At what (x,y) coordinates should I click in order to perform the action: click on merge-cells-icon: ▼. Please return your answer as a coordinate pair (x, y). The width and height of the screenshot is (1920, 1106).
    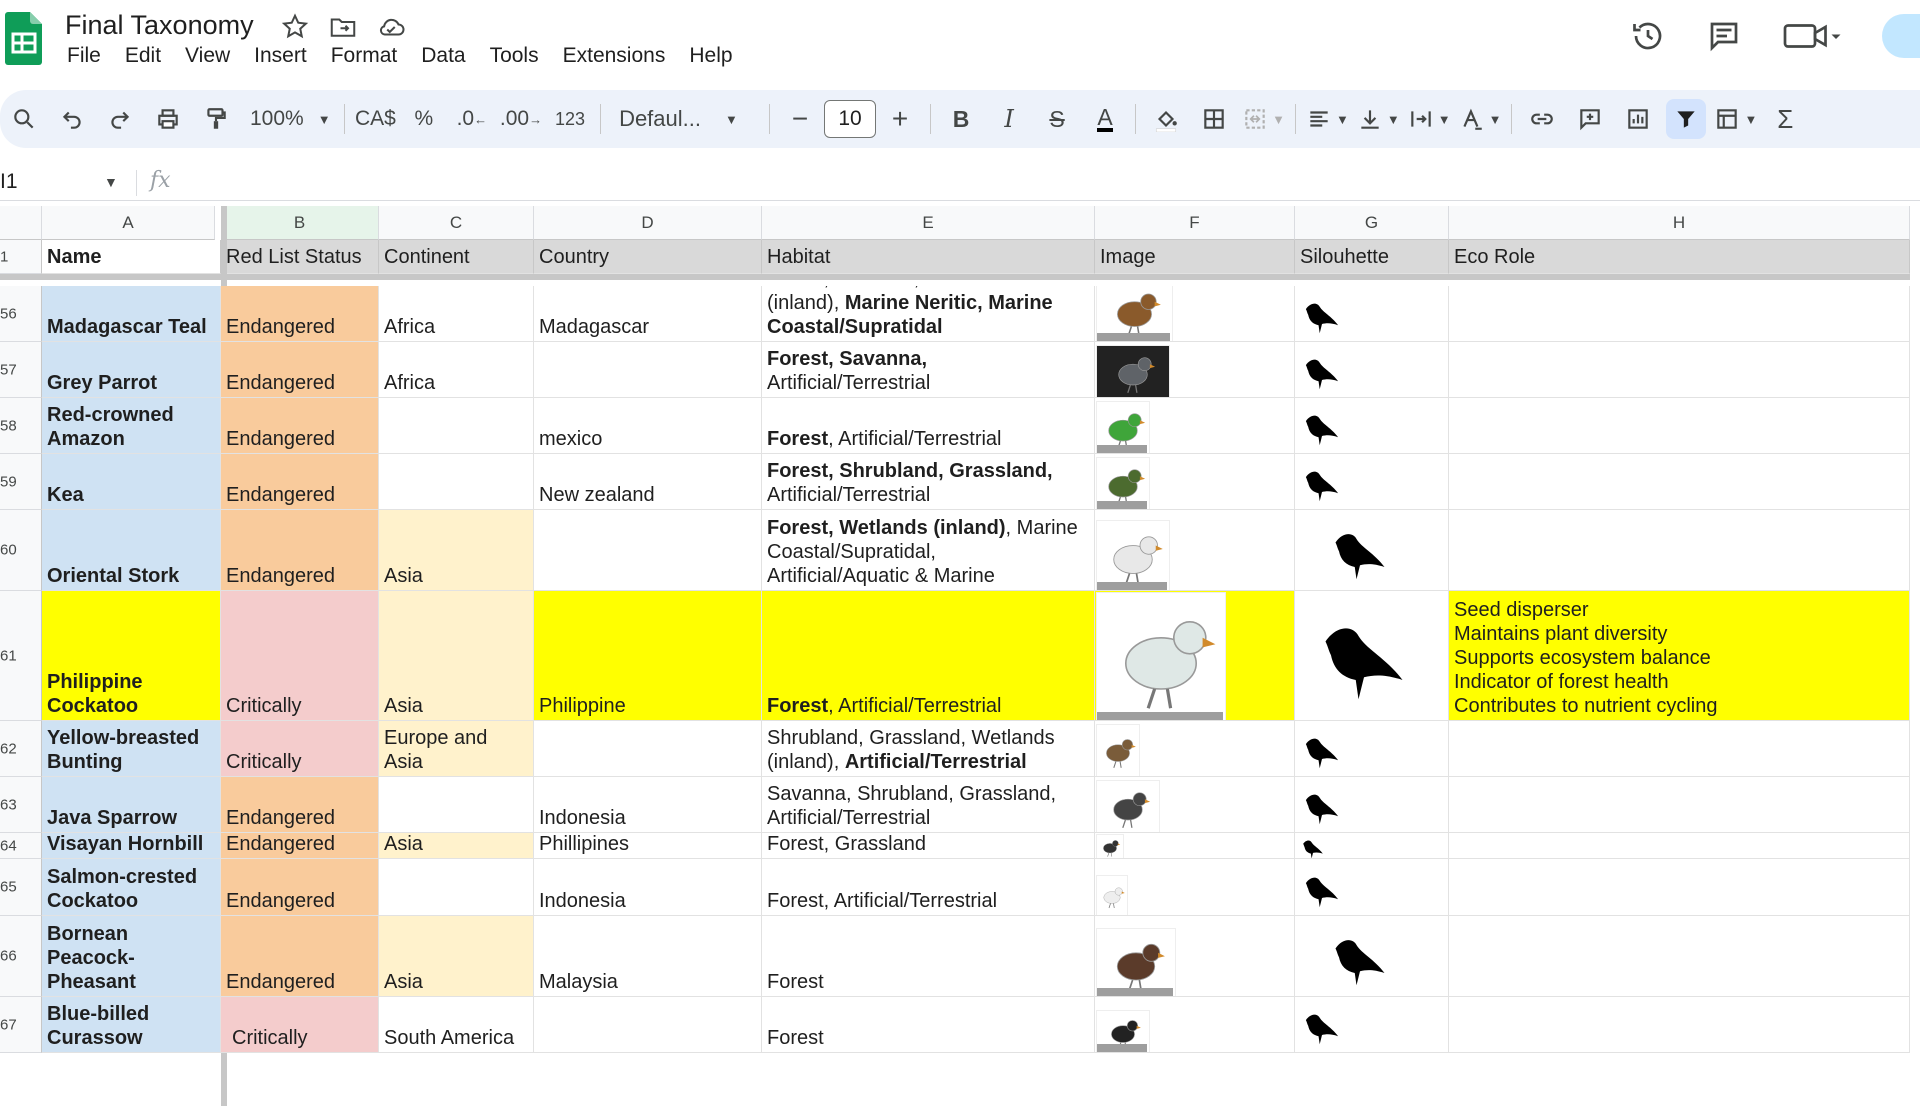
    Looking at the image, I should click on (1263, 119).